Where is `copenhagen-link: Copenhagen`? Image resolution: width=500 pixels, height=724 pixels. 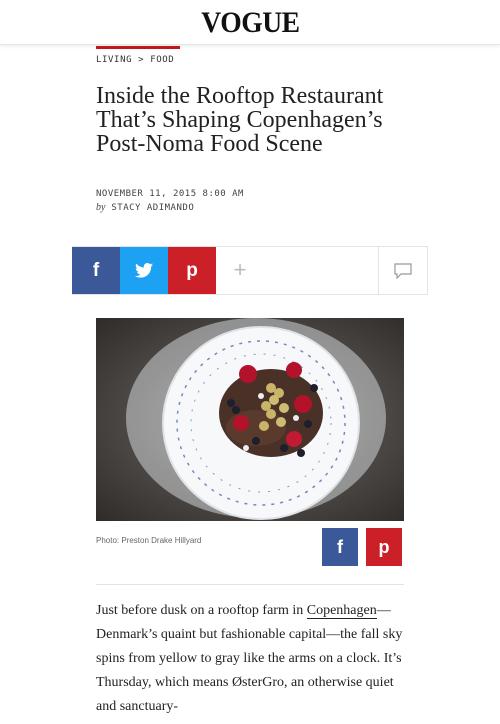 copenhagen-link: Copenhagen is located at coordinates (341, 611).